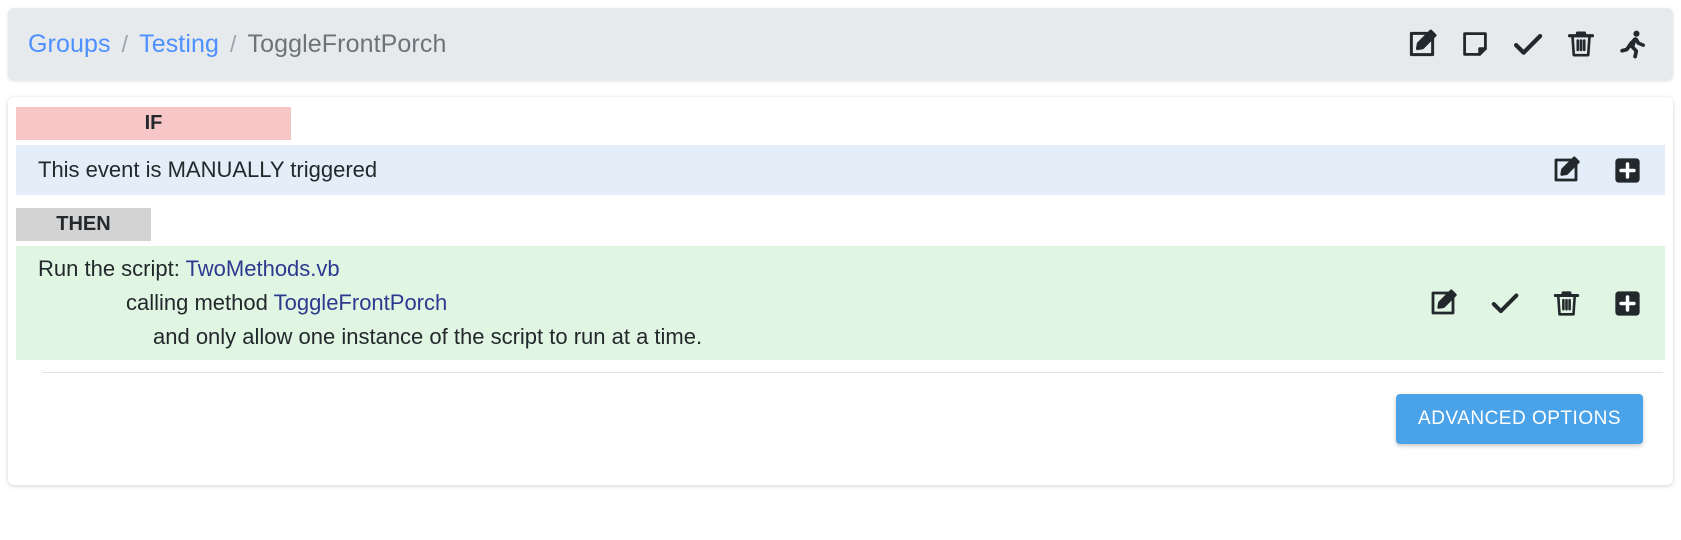  Describe the element at coordinates (1475, 44) in the screenshot. I see `note-icon` at that location.